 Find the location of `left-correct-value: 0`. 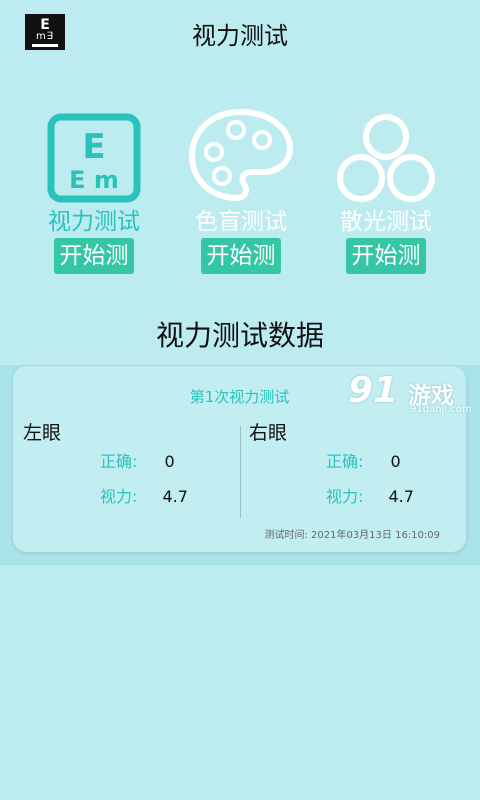

left-correct-value: 0 is located at coordinates (169, 461).